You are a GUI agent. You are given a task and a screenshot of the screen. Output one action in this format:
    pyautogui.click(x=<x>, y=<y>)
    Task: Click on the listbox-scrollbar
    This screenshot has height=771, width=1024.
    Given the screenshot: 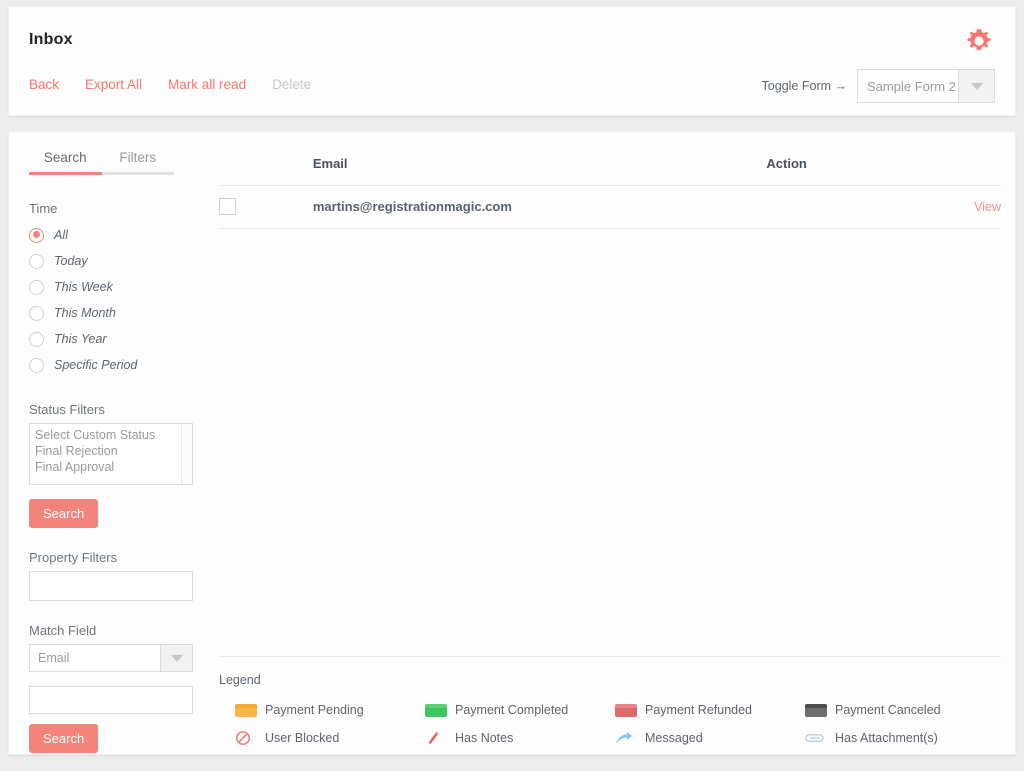 What is the action you would take?
    pyautogui.click(x=186, y=454)
    